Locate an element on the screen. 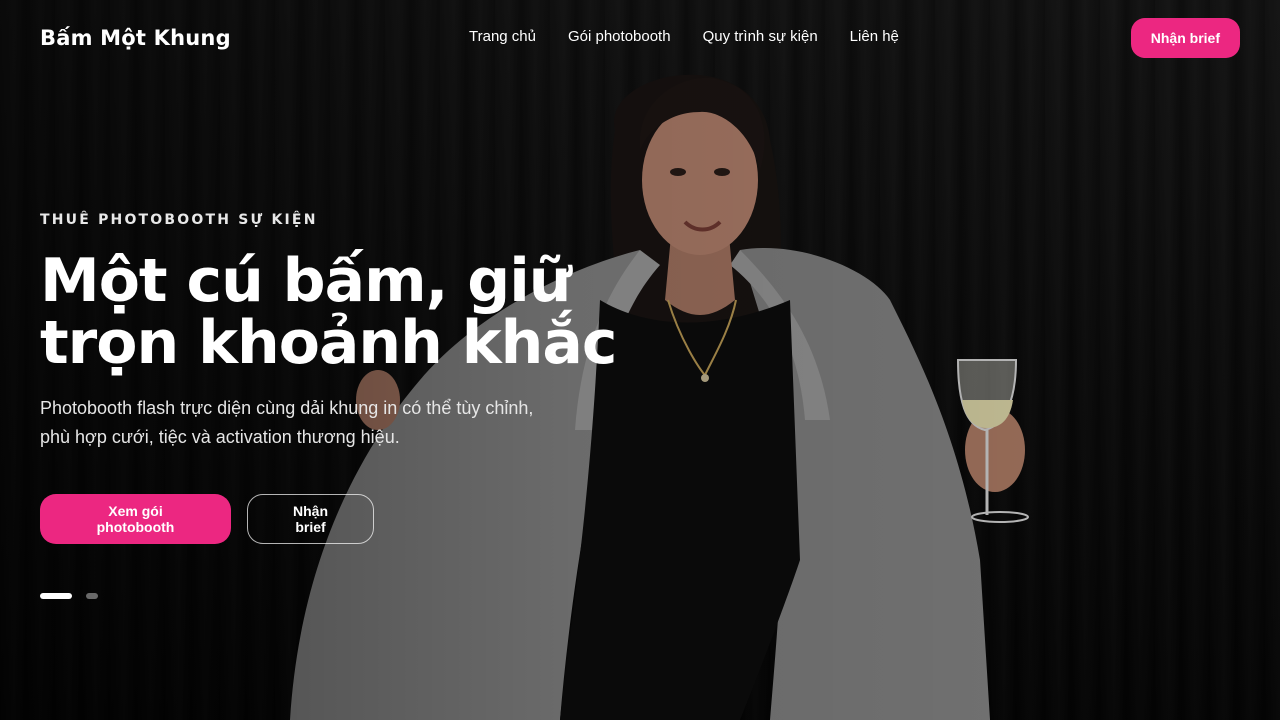 The image size is (1280, 720). nav-link-packages: Gói photobooth is located at coordinates (619, 36).